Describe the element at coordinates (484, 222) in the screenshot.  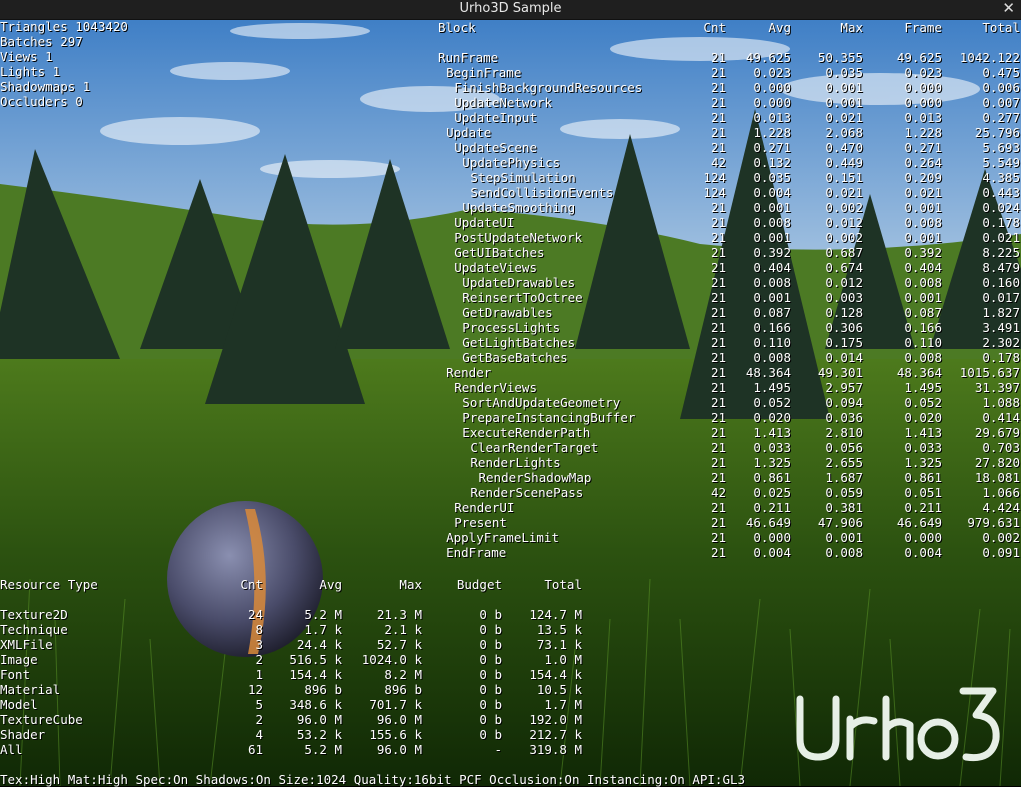
I see `profiler-block-name: UpdateUI` at that location.